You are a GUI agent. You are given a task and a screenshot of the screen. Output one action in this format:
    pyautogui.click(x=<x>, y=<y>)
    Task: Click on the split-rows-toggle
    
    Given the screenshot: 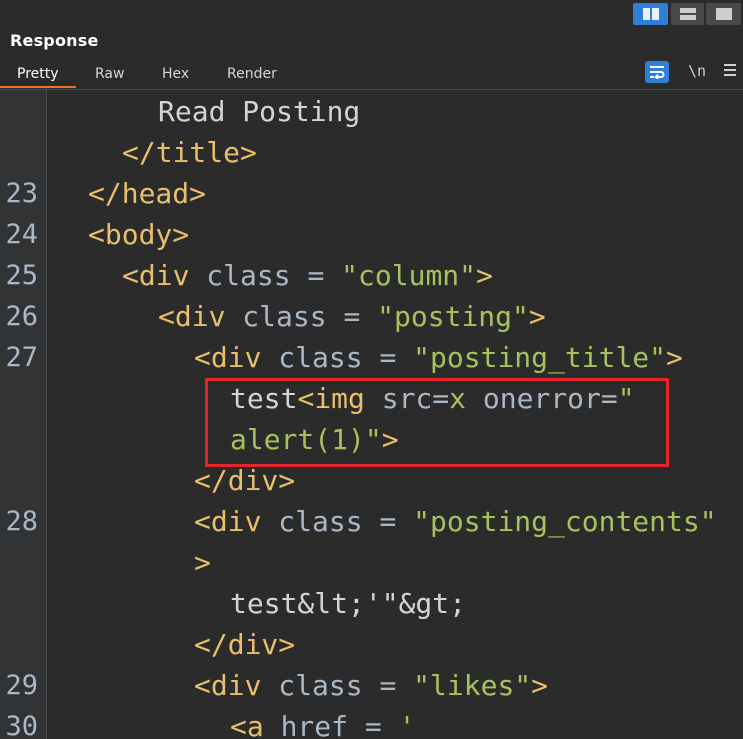 What is the action you would take?
    pyautogui.click(x=687, y=14)
    